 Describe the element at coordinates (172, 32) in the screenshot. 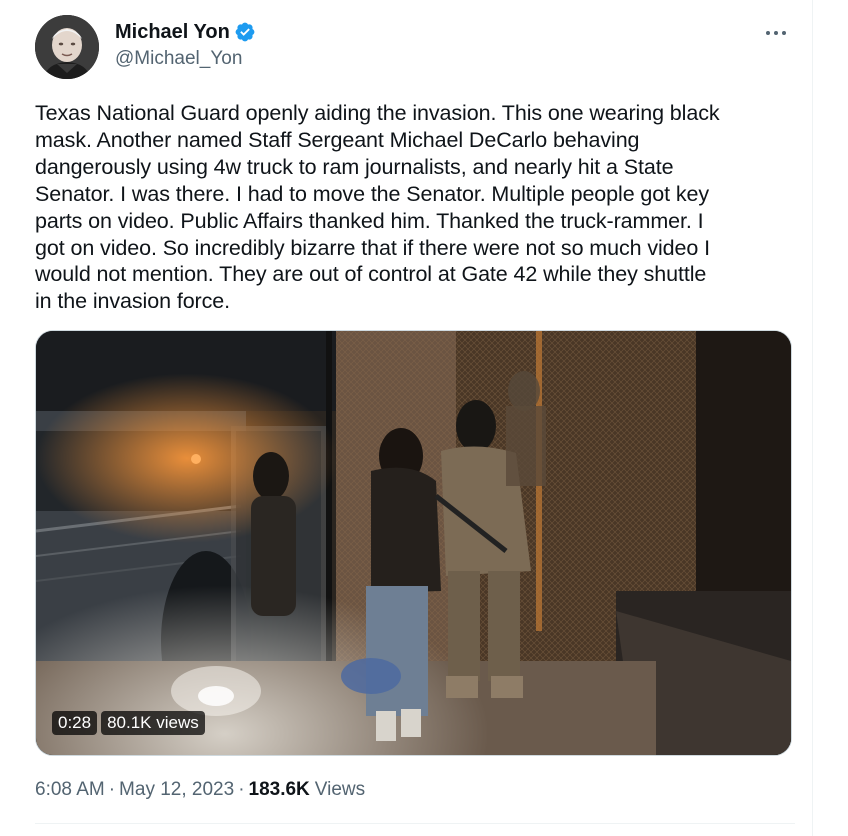

I see `display-name: Michael Yon` at that location.